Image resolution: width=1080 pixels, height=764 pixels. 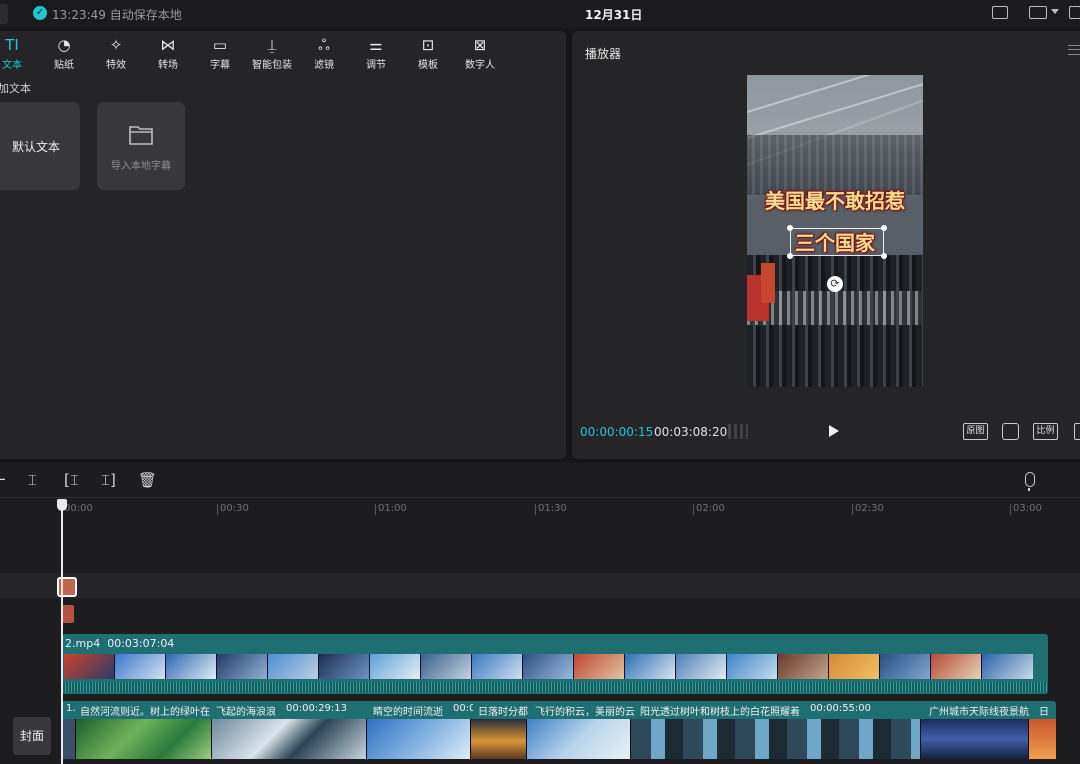 What do you see at coordinates (540, 14) in the screenshot?
I see `title-bar: ✓ 13:23:49 自动保存本地 12月31日` at bounding box center [540, 14].